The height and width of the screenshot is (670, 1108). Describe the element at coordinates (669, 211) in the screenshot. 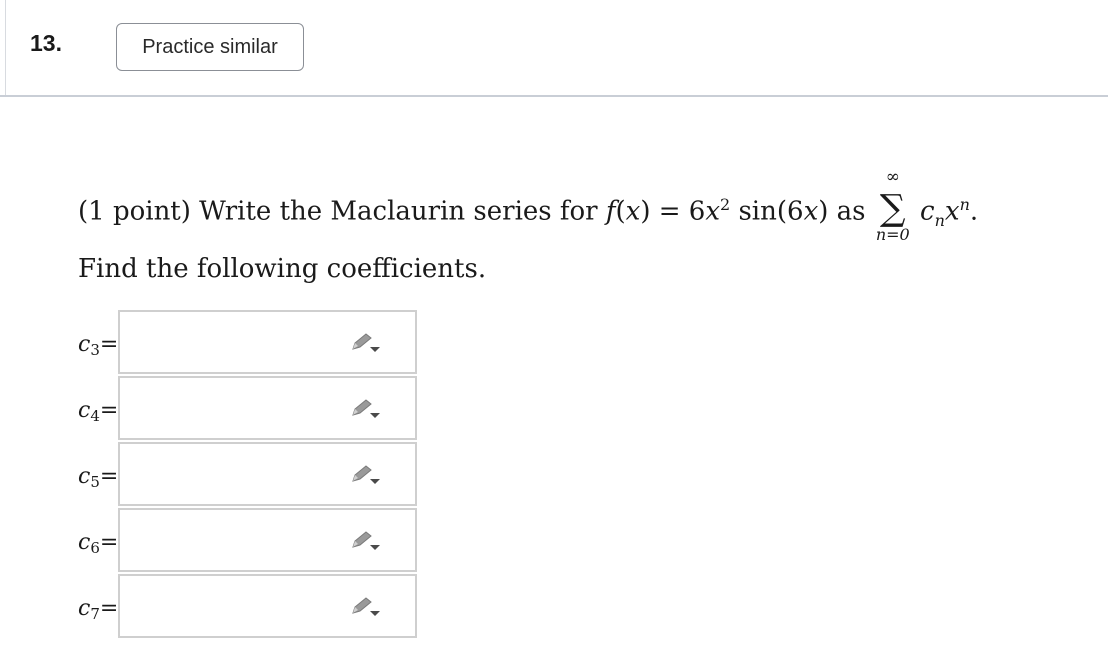

I see `equals-sign: =` at that location.